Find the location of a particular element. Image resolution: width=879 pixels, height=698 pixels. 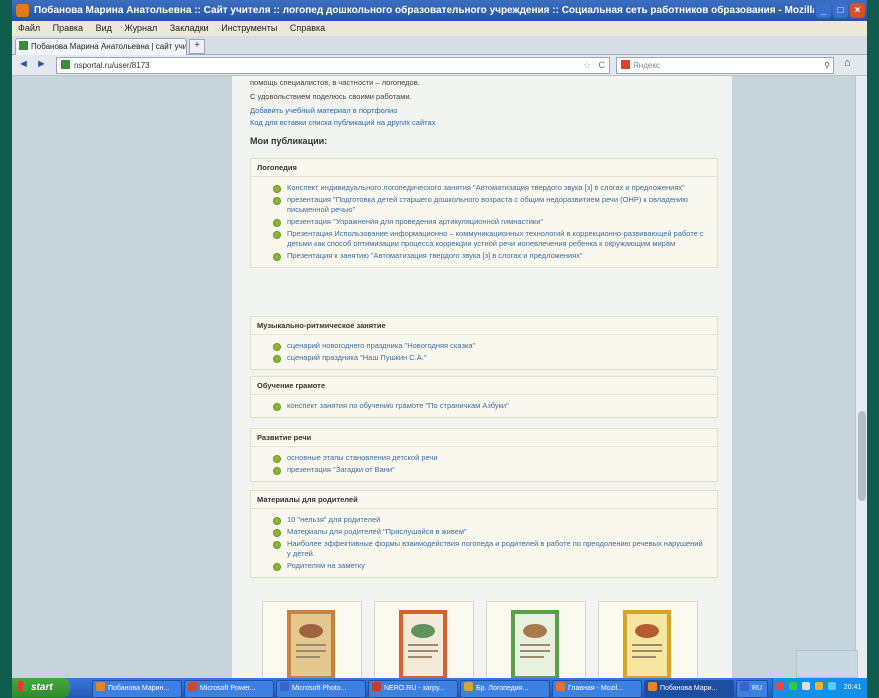

firefox-icon is located at coordinates (22, 10).